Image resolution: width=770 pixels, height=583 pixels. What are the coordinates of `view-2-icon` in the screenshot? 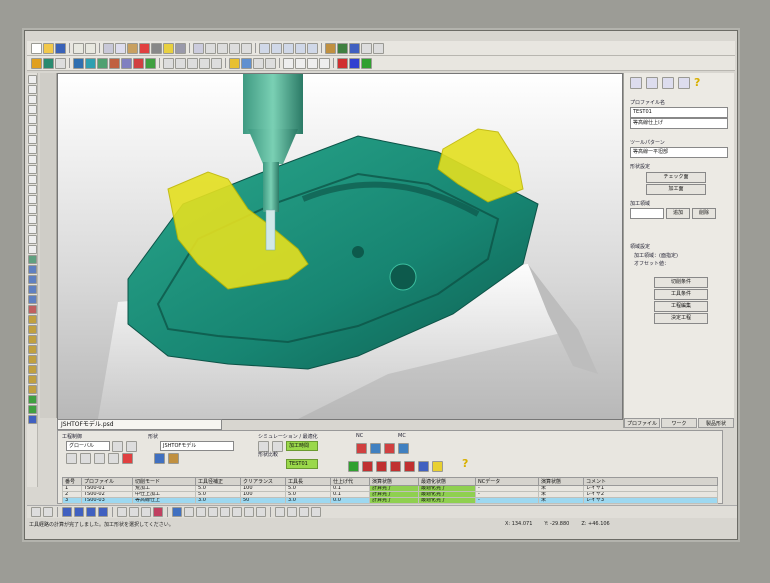 It's located at (79, 512).